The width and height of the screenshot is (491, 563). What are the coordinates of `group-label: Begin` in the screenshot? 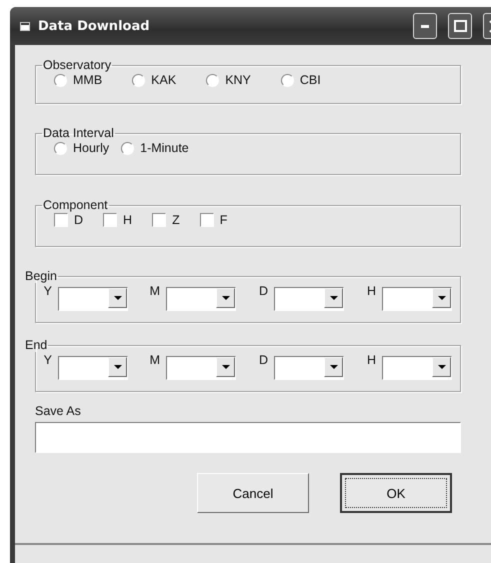 It's located at (41, 276).